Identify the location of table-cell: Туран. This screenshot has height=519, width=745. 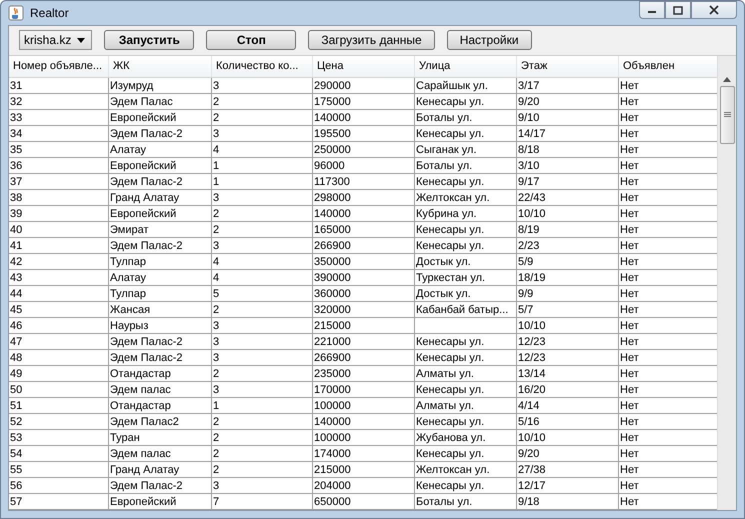
(160, 438).